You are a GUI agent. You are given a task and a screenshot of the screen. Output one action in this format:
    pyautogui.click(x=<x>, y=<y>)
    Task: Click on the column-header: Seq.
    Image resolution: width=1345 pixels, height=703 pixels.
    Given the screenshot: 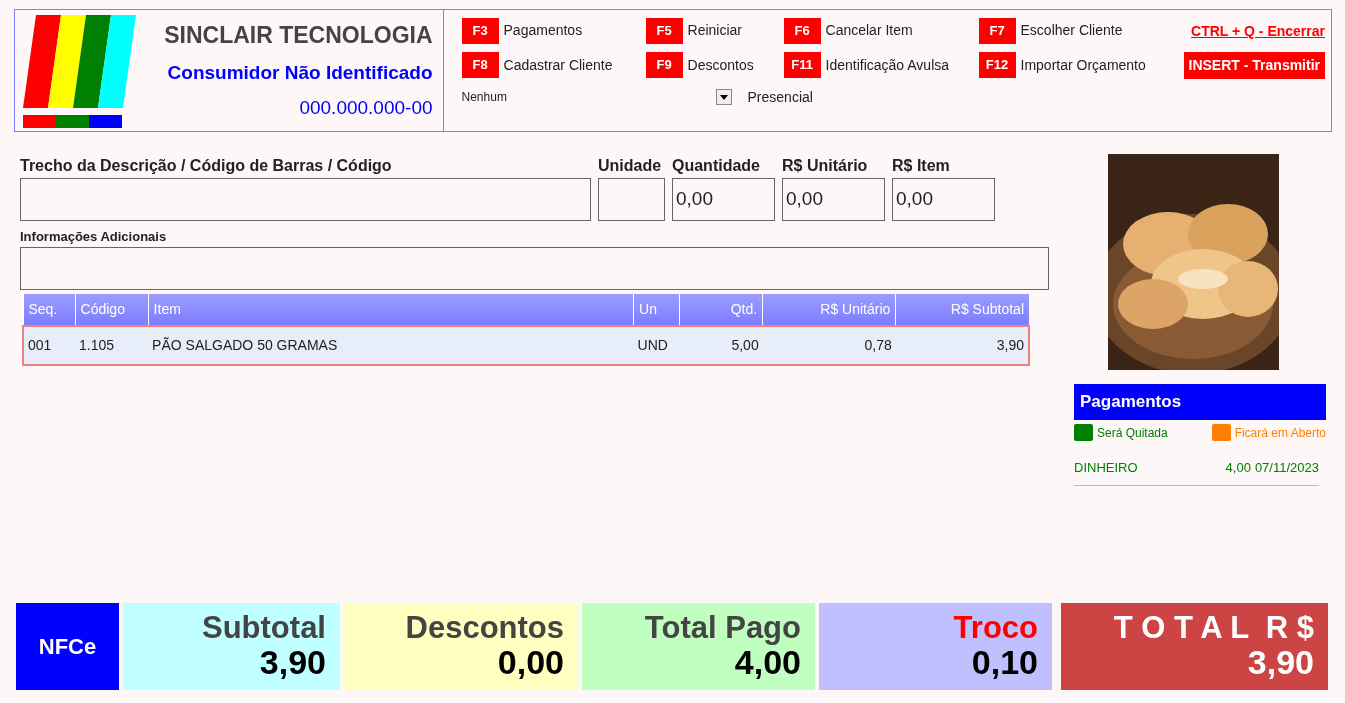 What is the action you would take?
    pyautogui.click(x=49, y=309)
    